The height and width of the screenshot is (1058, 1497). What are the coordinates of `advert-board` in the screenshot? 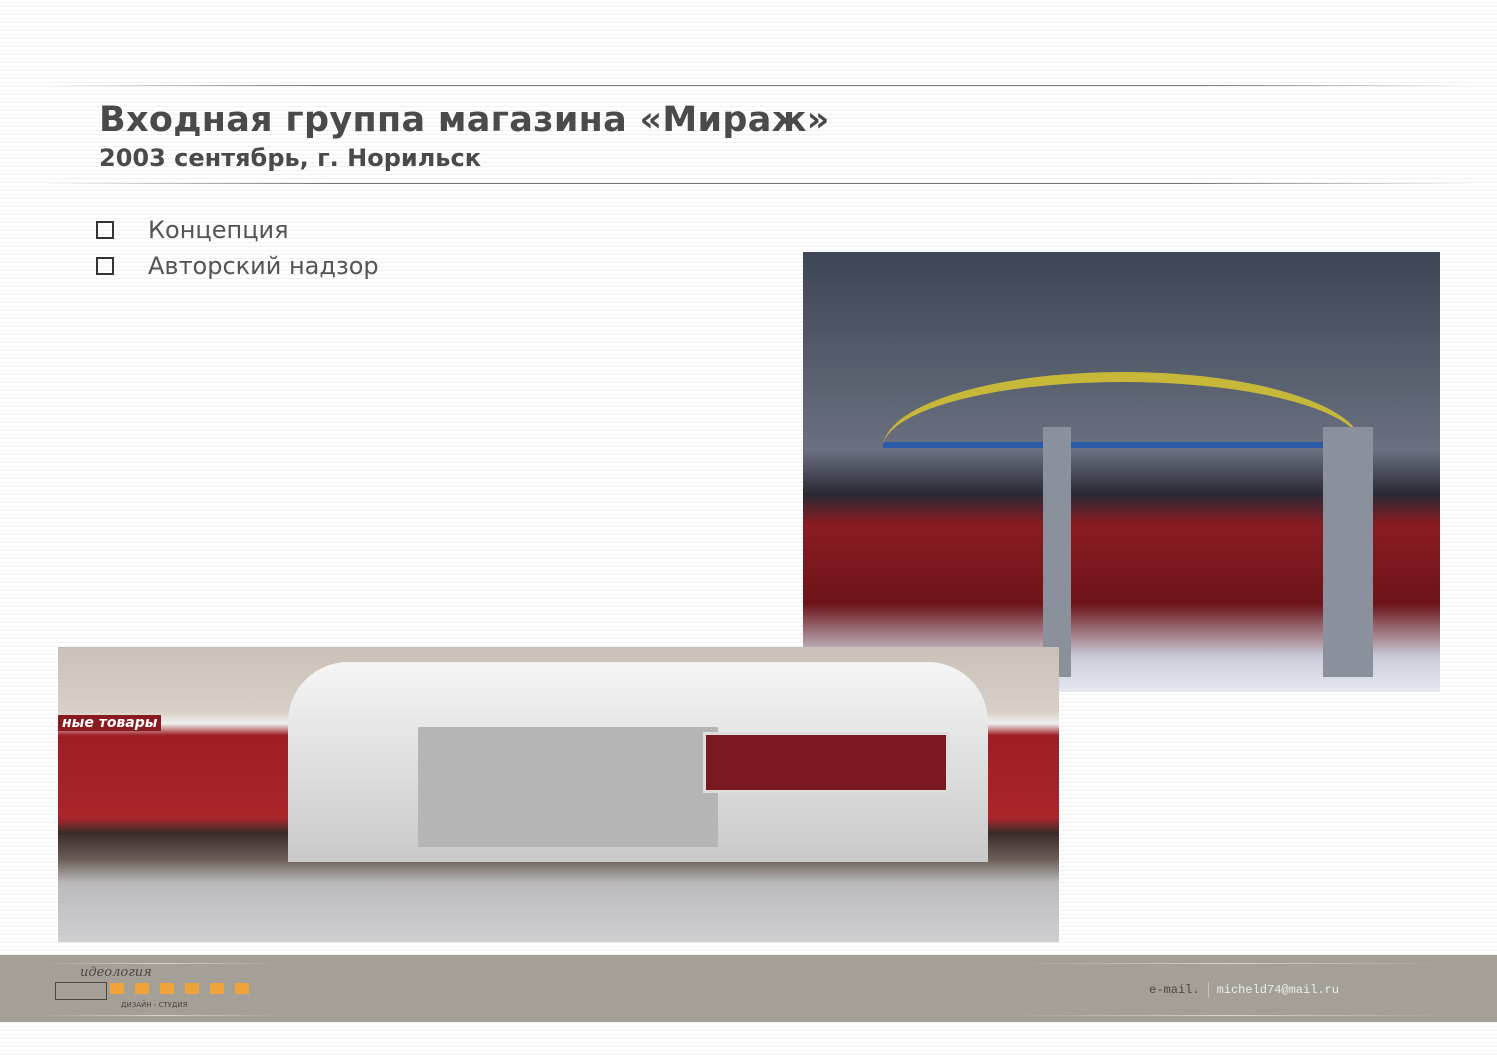 It's located at (826, 762).